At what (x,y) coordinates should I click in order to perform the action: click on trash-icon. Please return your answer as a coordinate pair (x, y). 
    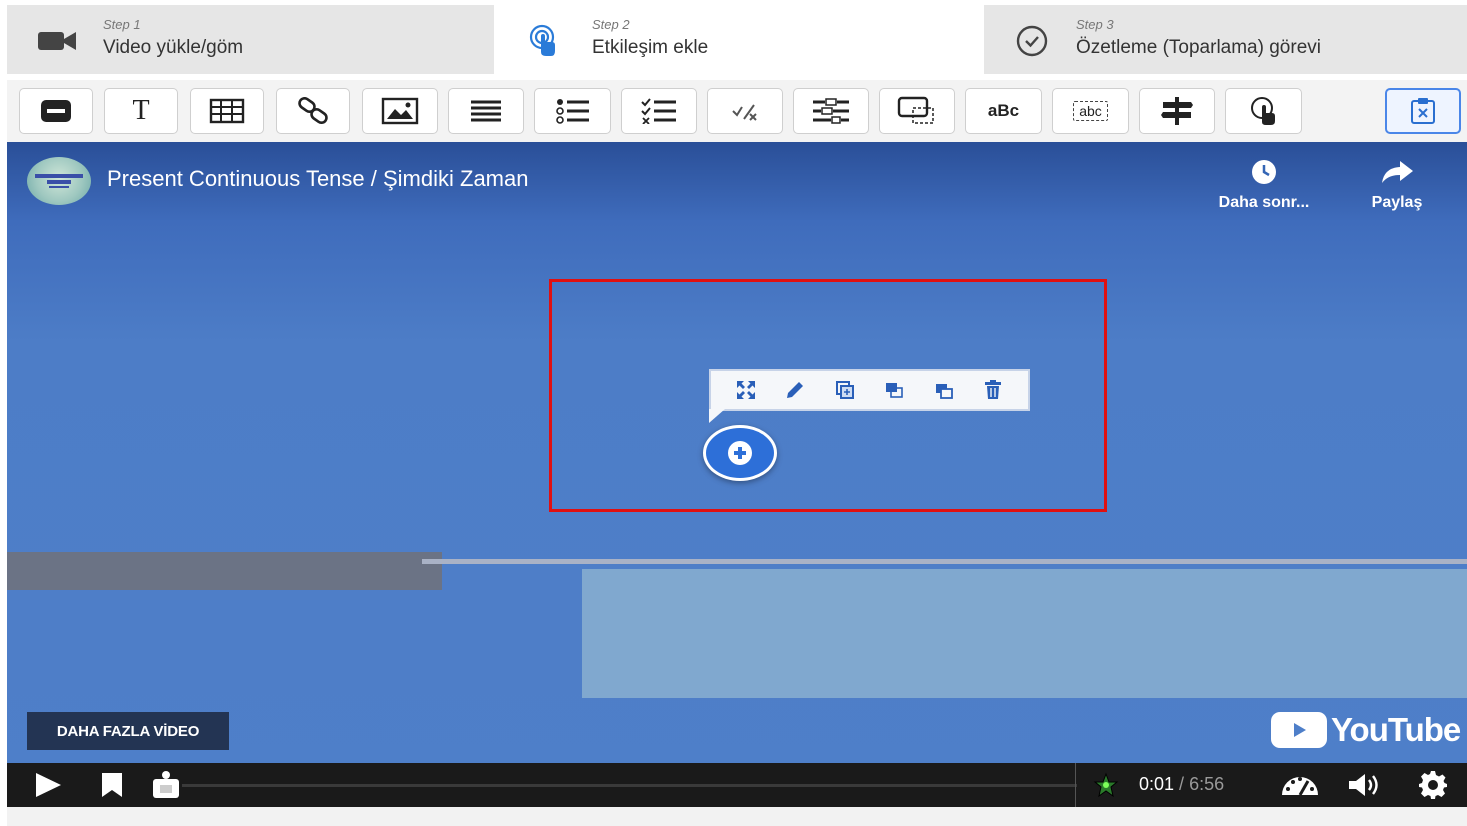
    Looking at the image, I should click on (993, 389).